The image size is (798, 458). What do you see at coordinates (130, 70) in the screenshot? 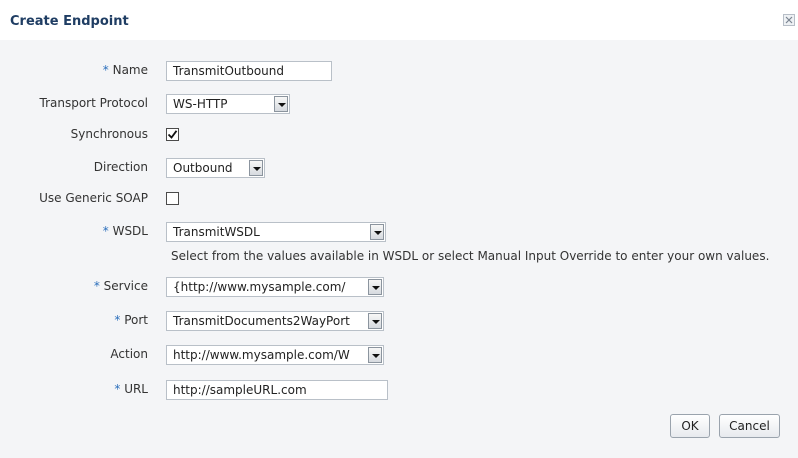
I see `name-label-text: Name` at bounding box center [130, 70].